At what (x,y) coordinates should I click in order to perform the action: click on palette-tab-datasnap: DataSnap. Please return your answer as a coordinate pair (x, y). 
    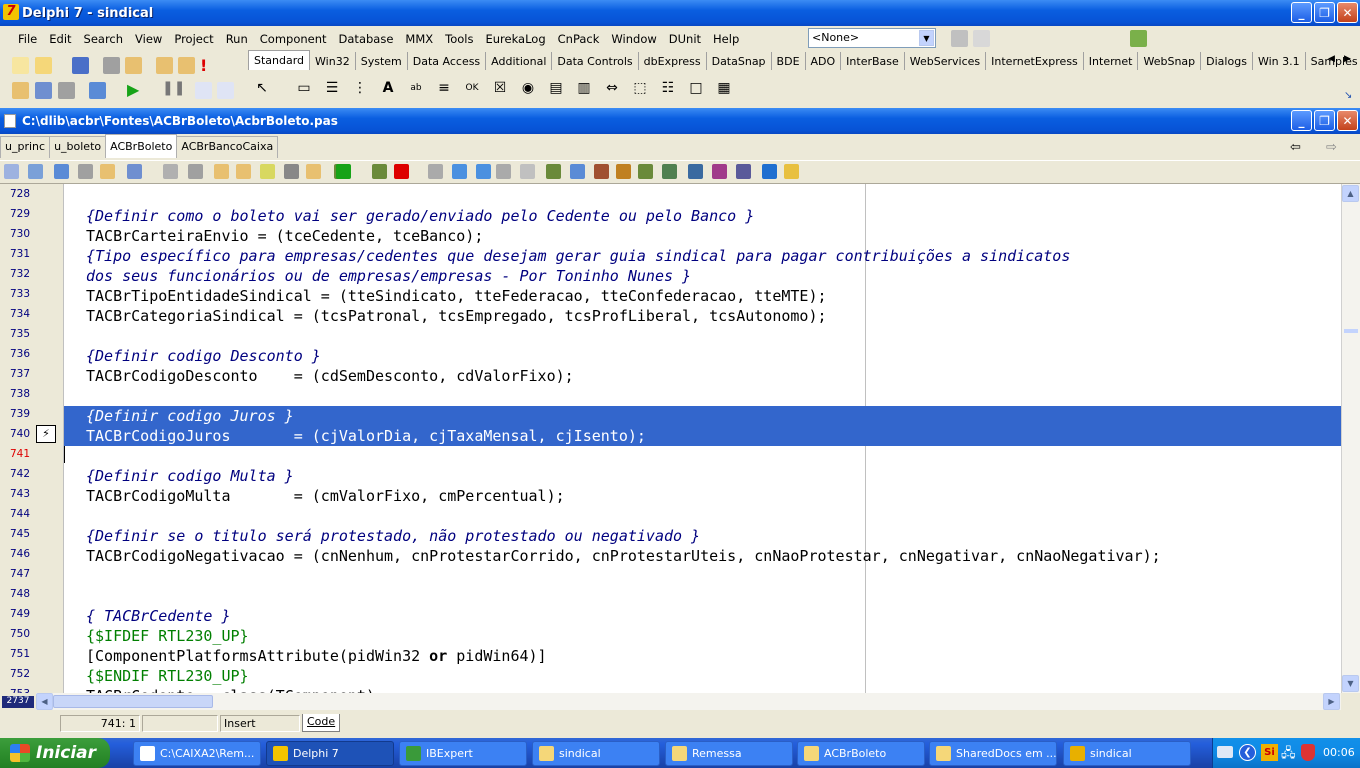
    Looking at the image, I should click on (739, 61).